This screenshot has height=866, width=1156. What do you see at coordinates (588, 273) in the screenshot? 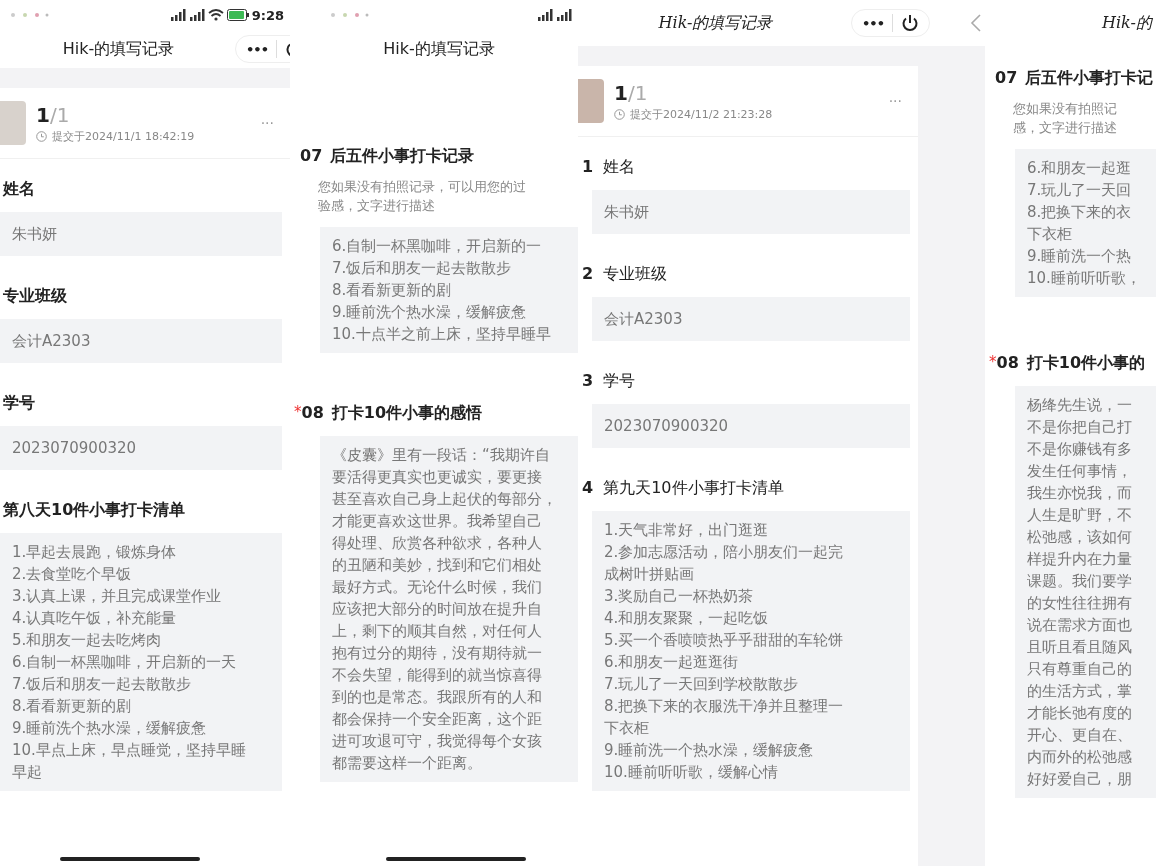
I see `question-number: 2` at bounding box center [588, 273].